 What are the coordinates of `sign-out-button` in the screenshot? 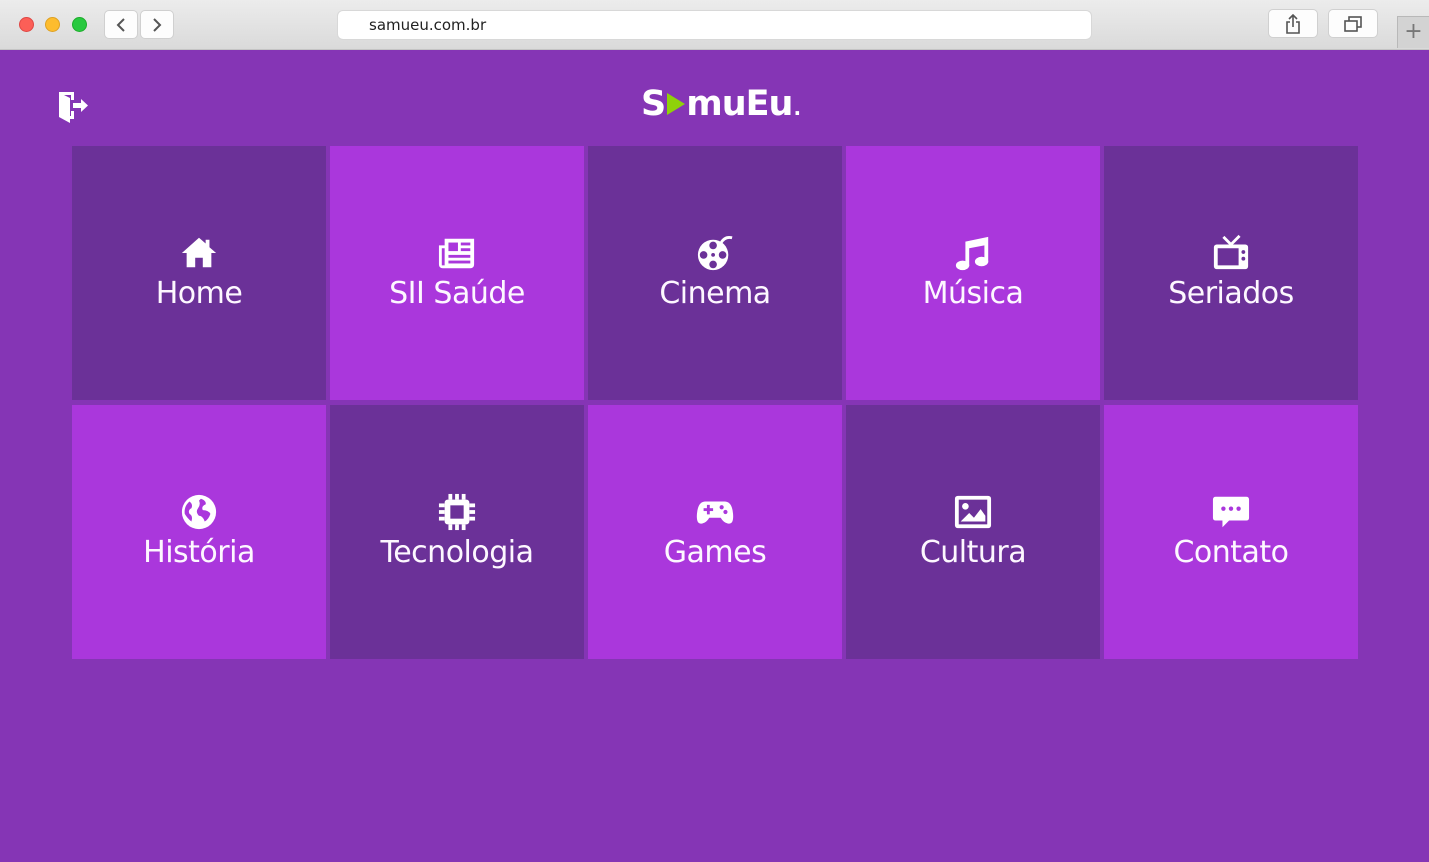 It's located at (73, 107).